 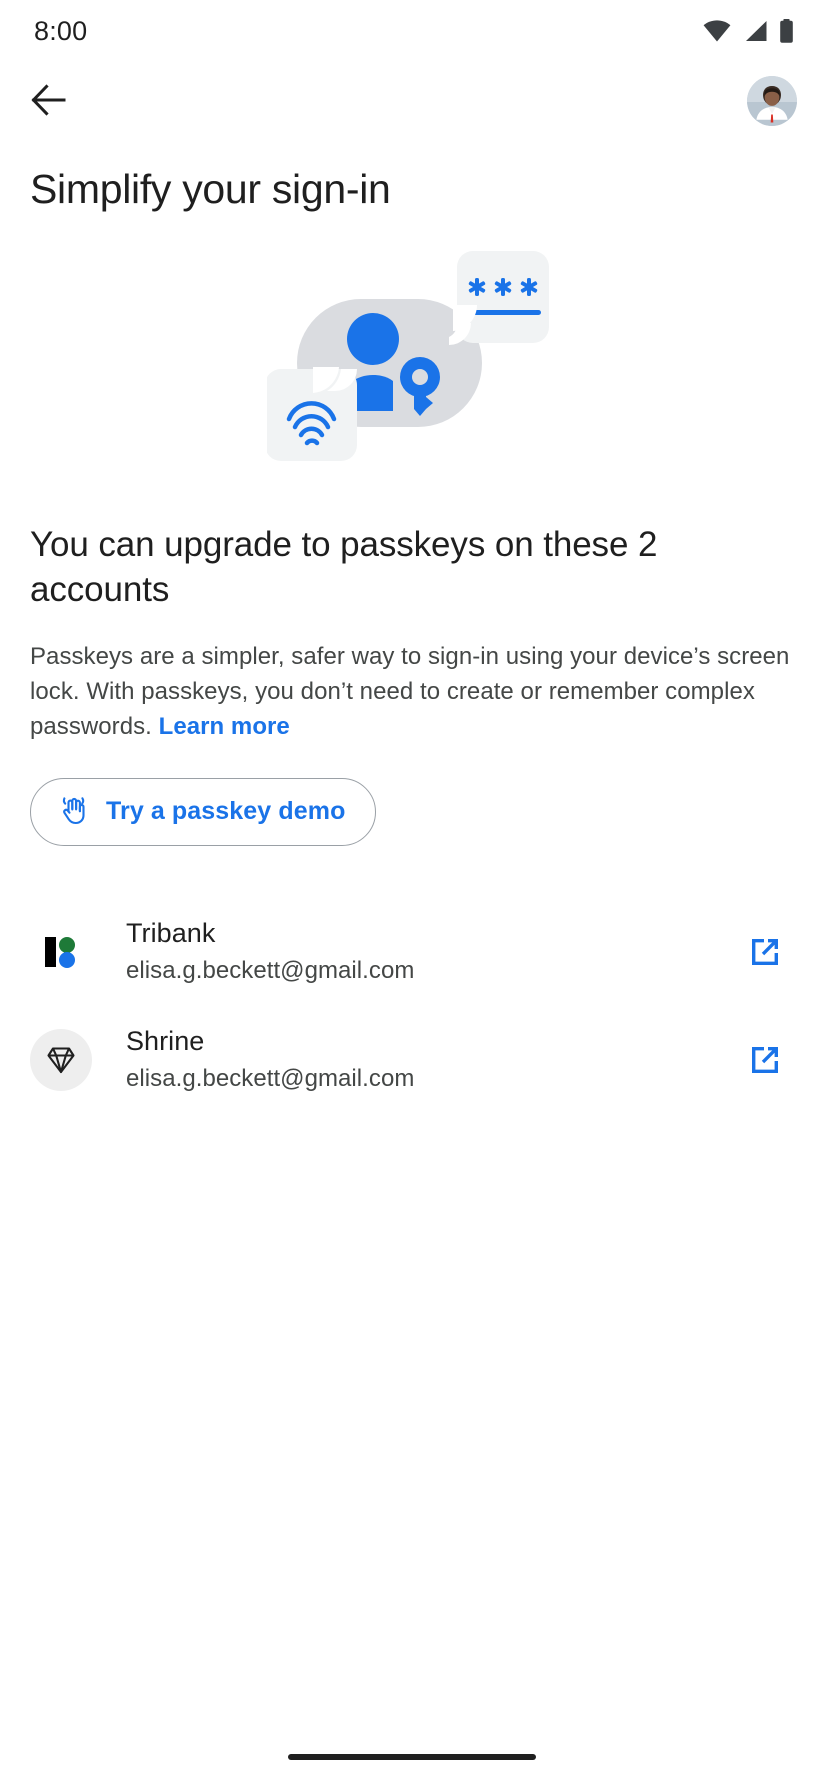 What do you see at coordinates (786, 31) in the screenshot?
I see `battery-icon` at bounding box center [786, 31].